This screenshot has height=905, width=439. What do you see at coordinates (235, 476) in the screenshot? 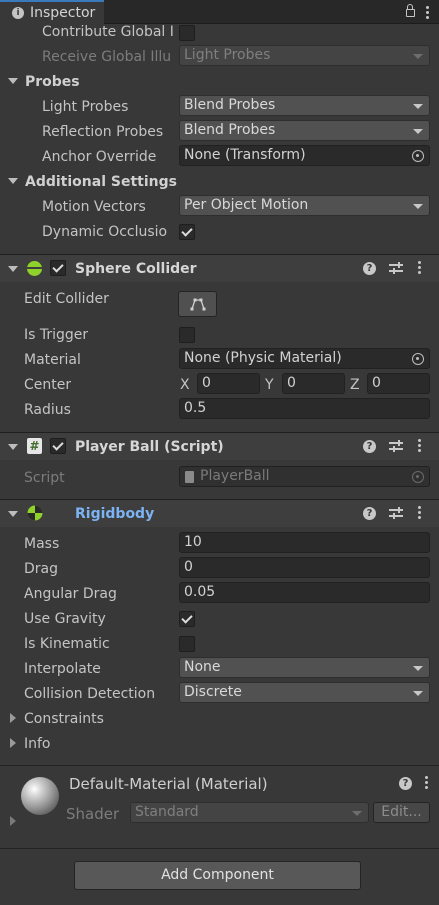
I see `script-value: PlayerBall` at bounding box center [235, 476].